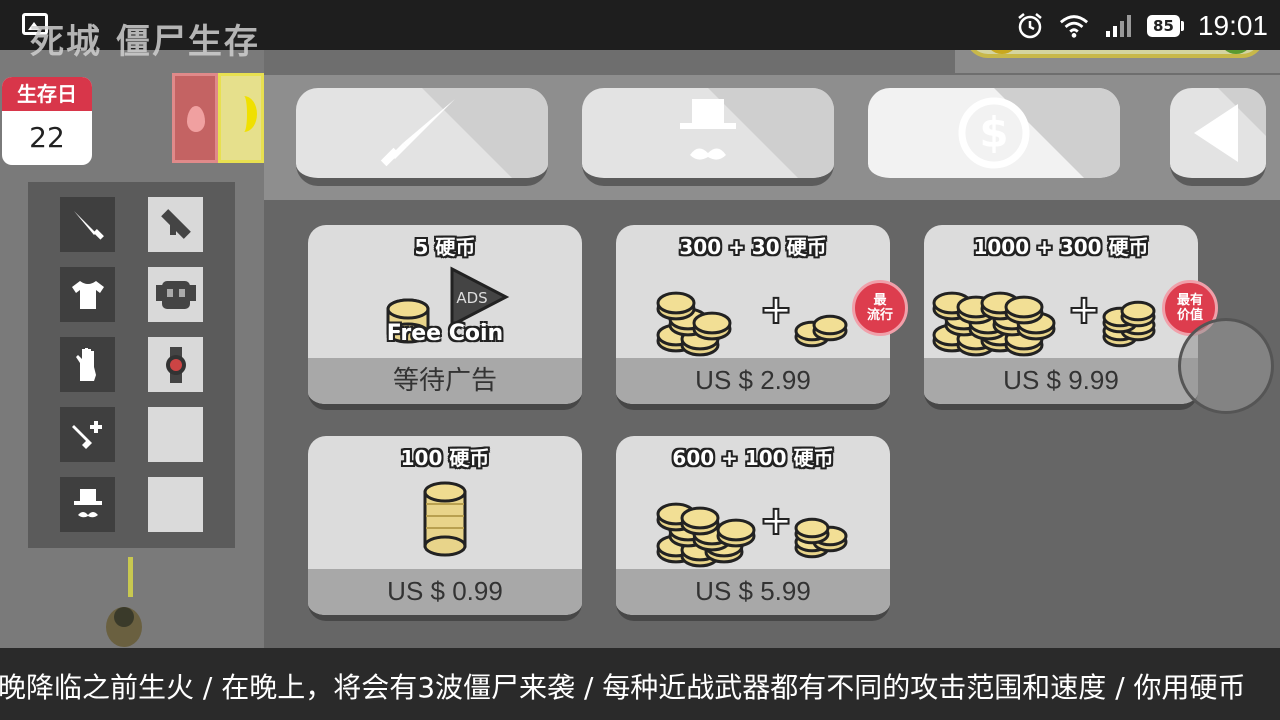 Image resolution: width=1280 pixels, height=720 pixels. I want to click on product-price: 等待广告, so click(445, 381).